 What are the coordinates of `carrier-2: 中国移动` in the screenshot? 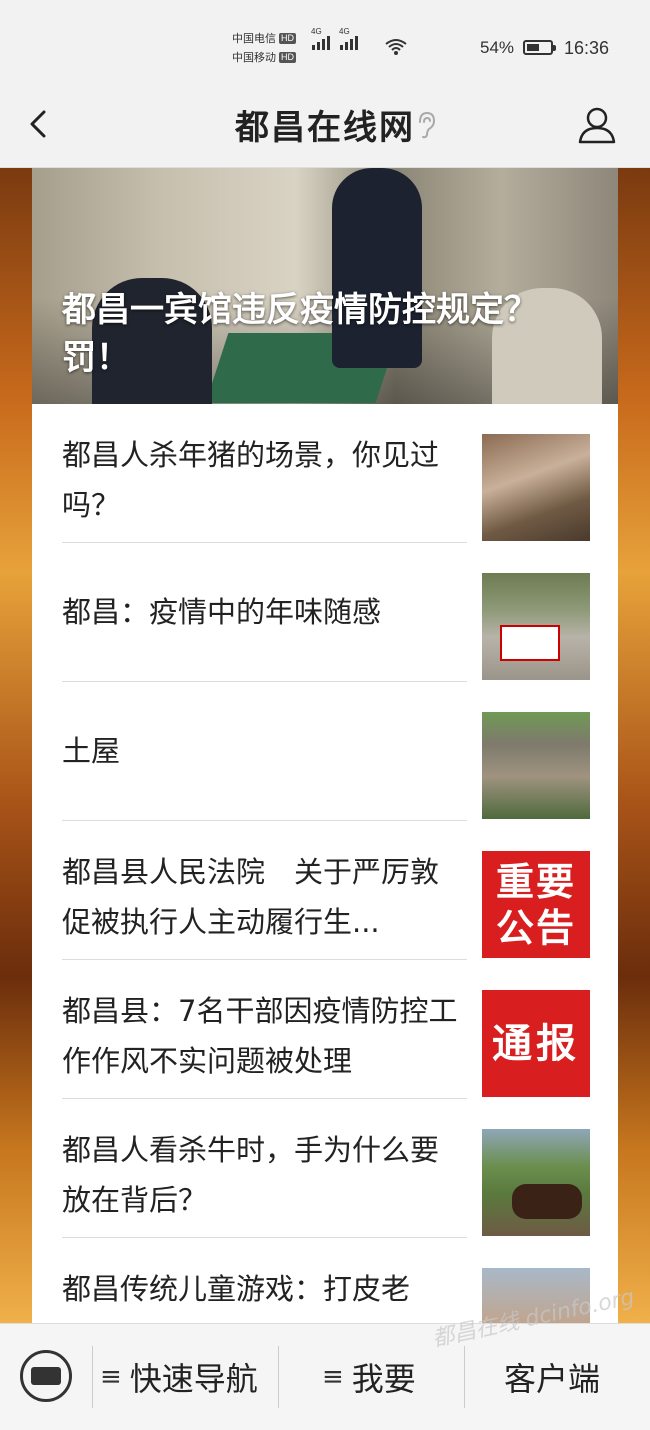 It's located at (254, 58).